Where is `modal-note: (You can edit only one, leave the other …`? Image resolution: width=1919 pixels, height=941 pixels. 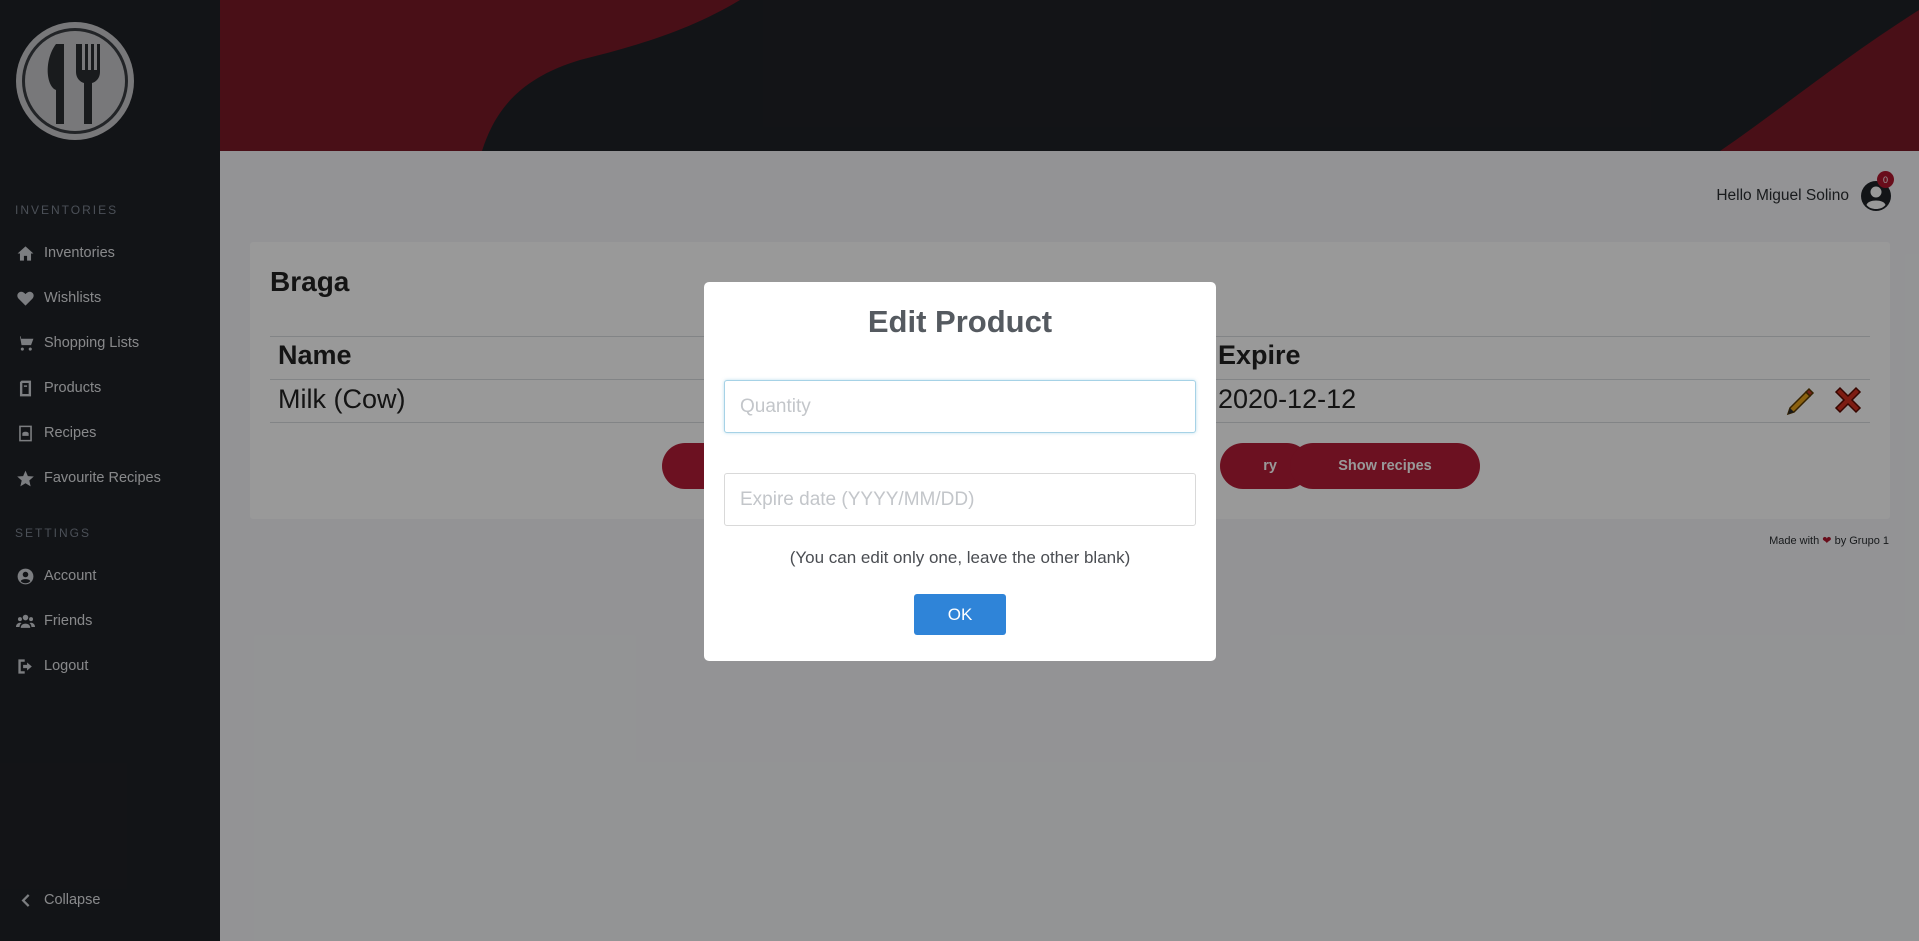
modal-note: (You can edit only one, leave the other … is located at coordinates (960, 557).